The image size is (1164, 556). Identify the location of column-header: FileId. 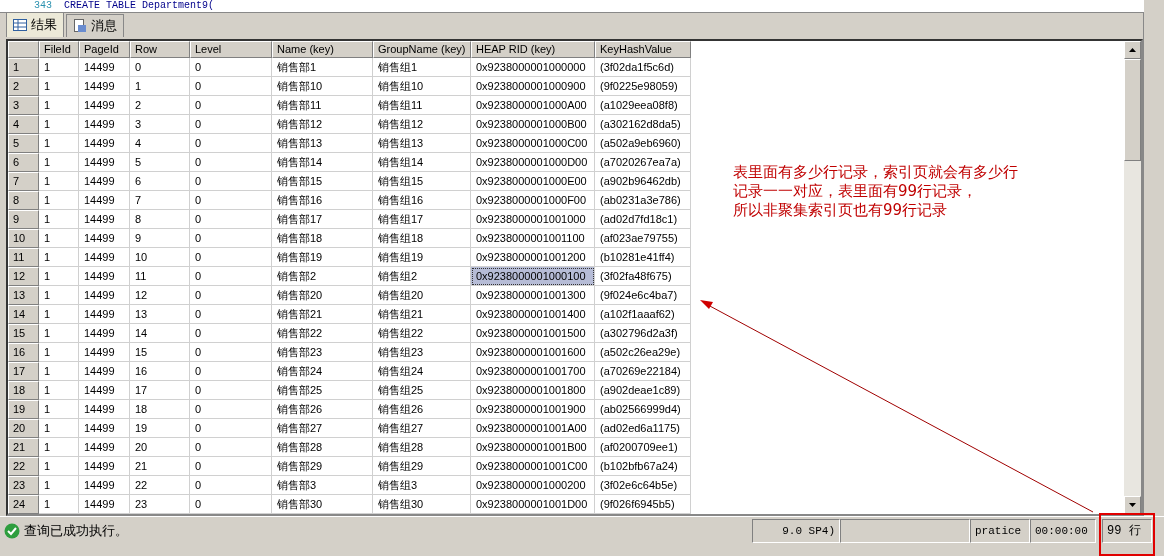
(59, 49).